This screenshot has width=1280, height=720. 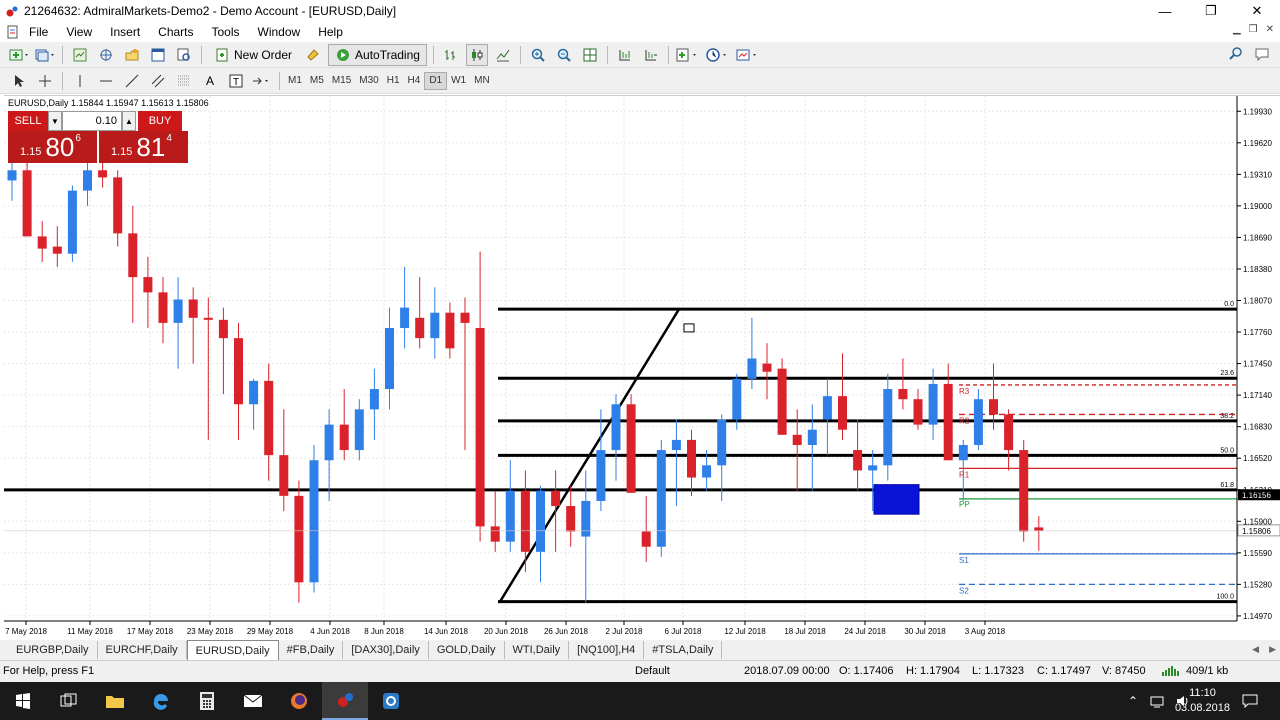 I want to click on status-help: For Help, press F1, so click(x=49, y=671).